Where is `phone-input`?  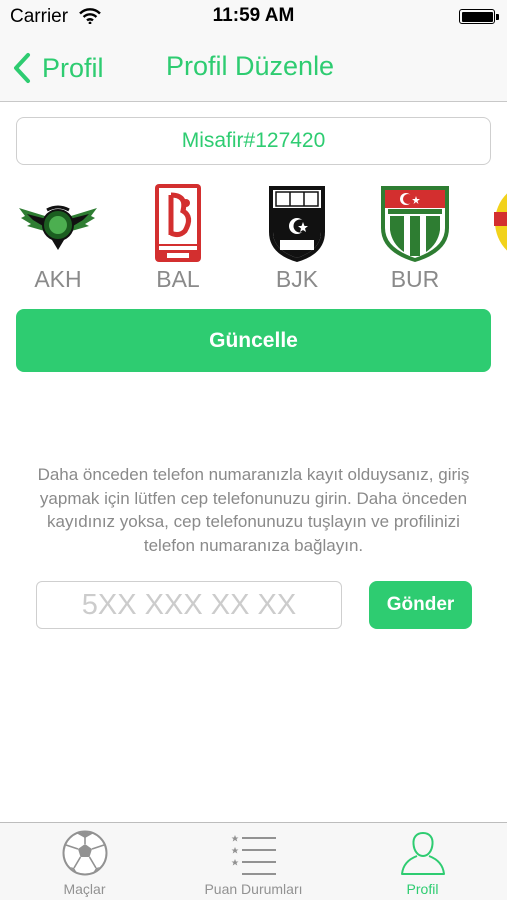 phone-input is located at coordinates (189, 605).